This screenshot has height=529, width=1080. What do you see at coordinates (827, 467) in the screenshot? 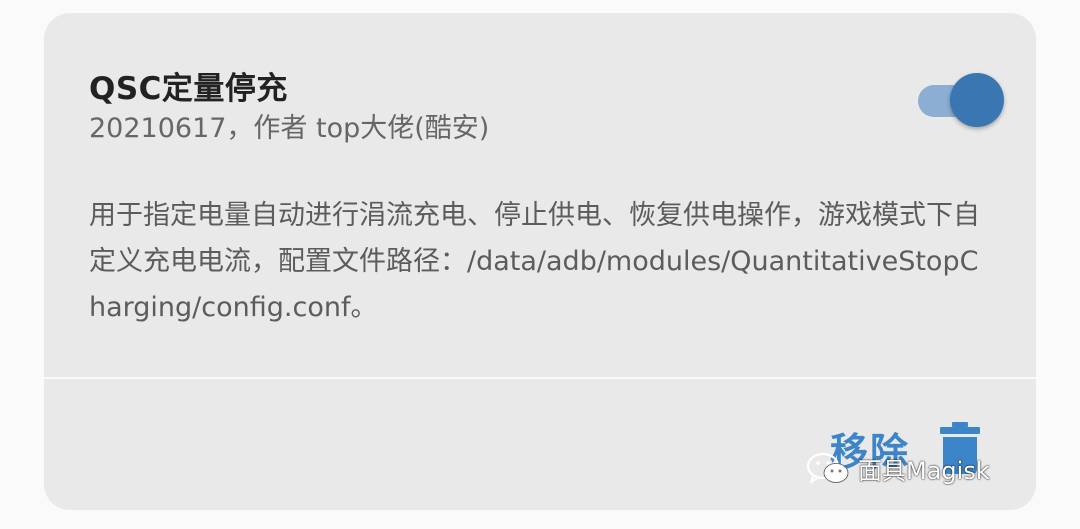
I see `wechat-icon` at bounding box center [827, 467].